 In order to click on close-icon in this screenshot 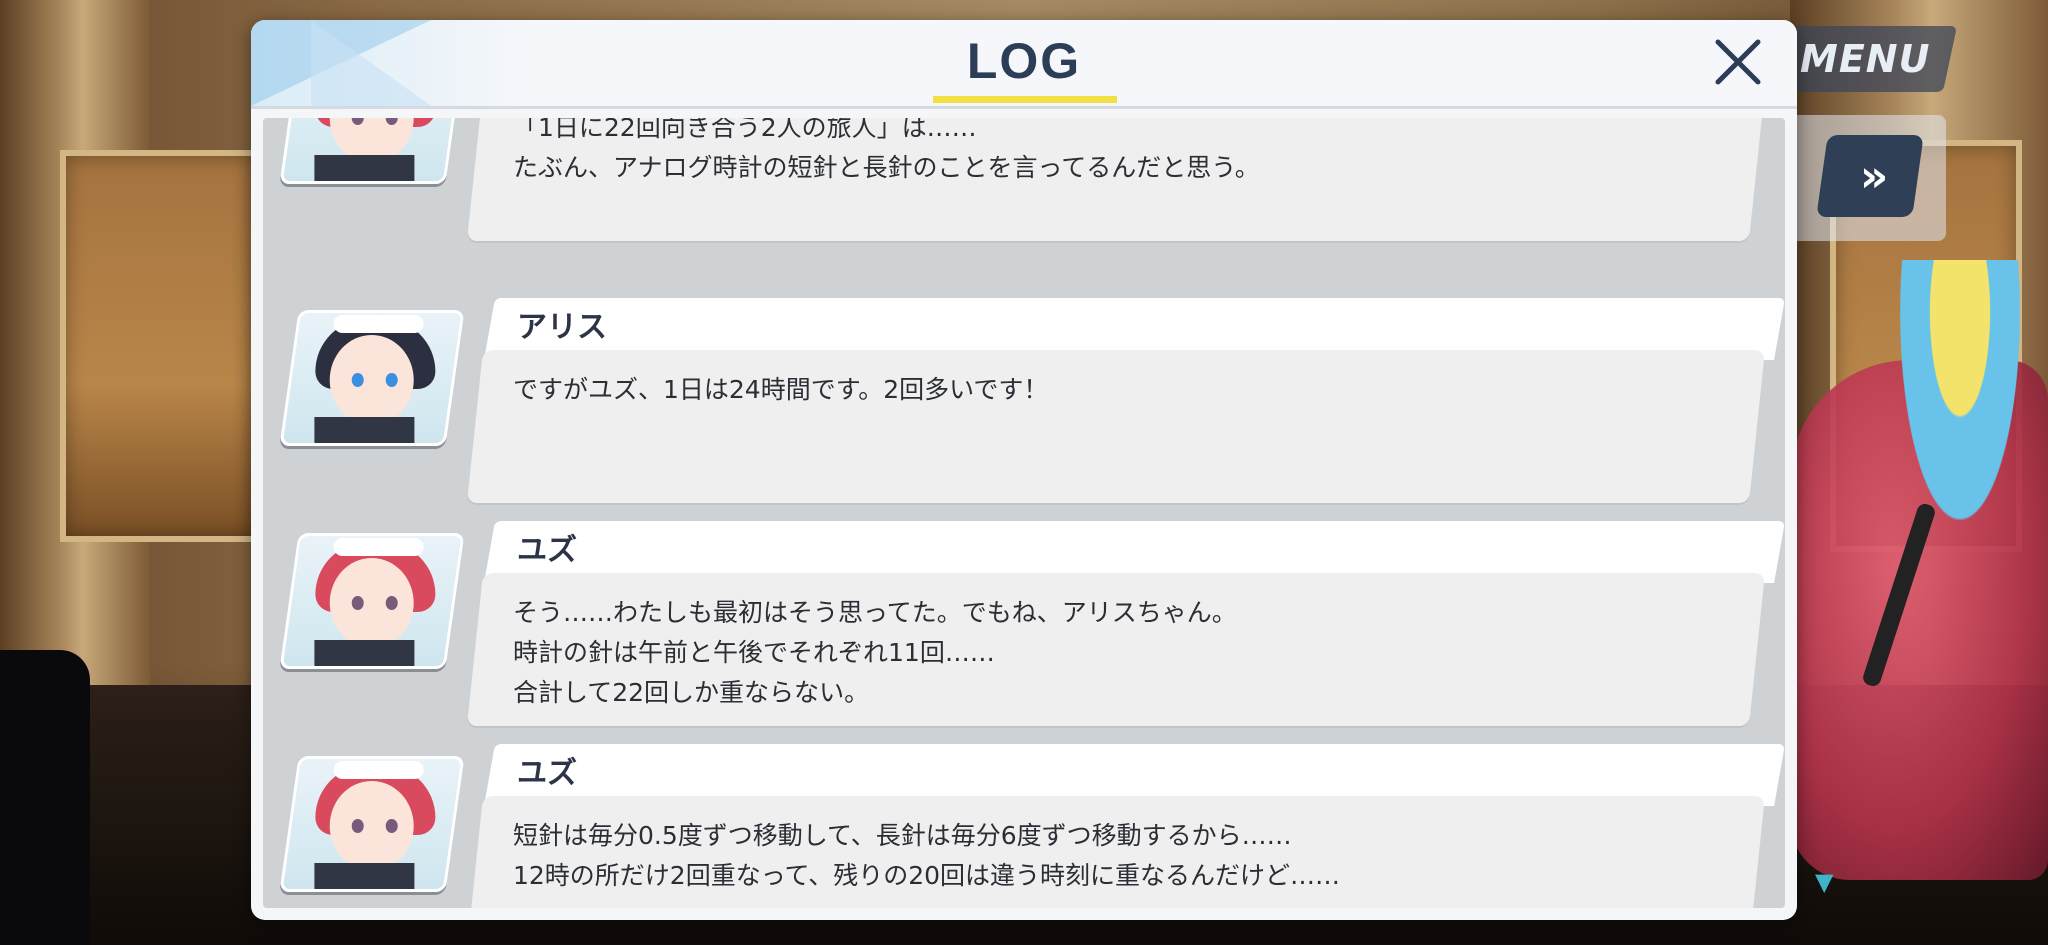, I will do `click(1738, 62)`.